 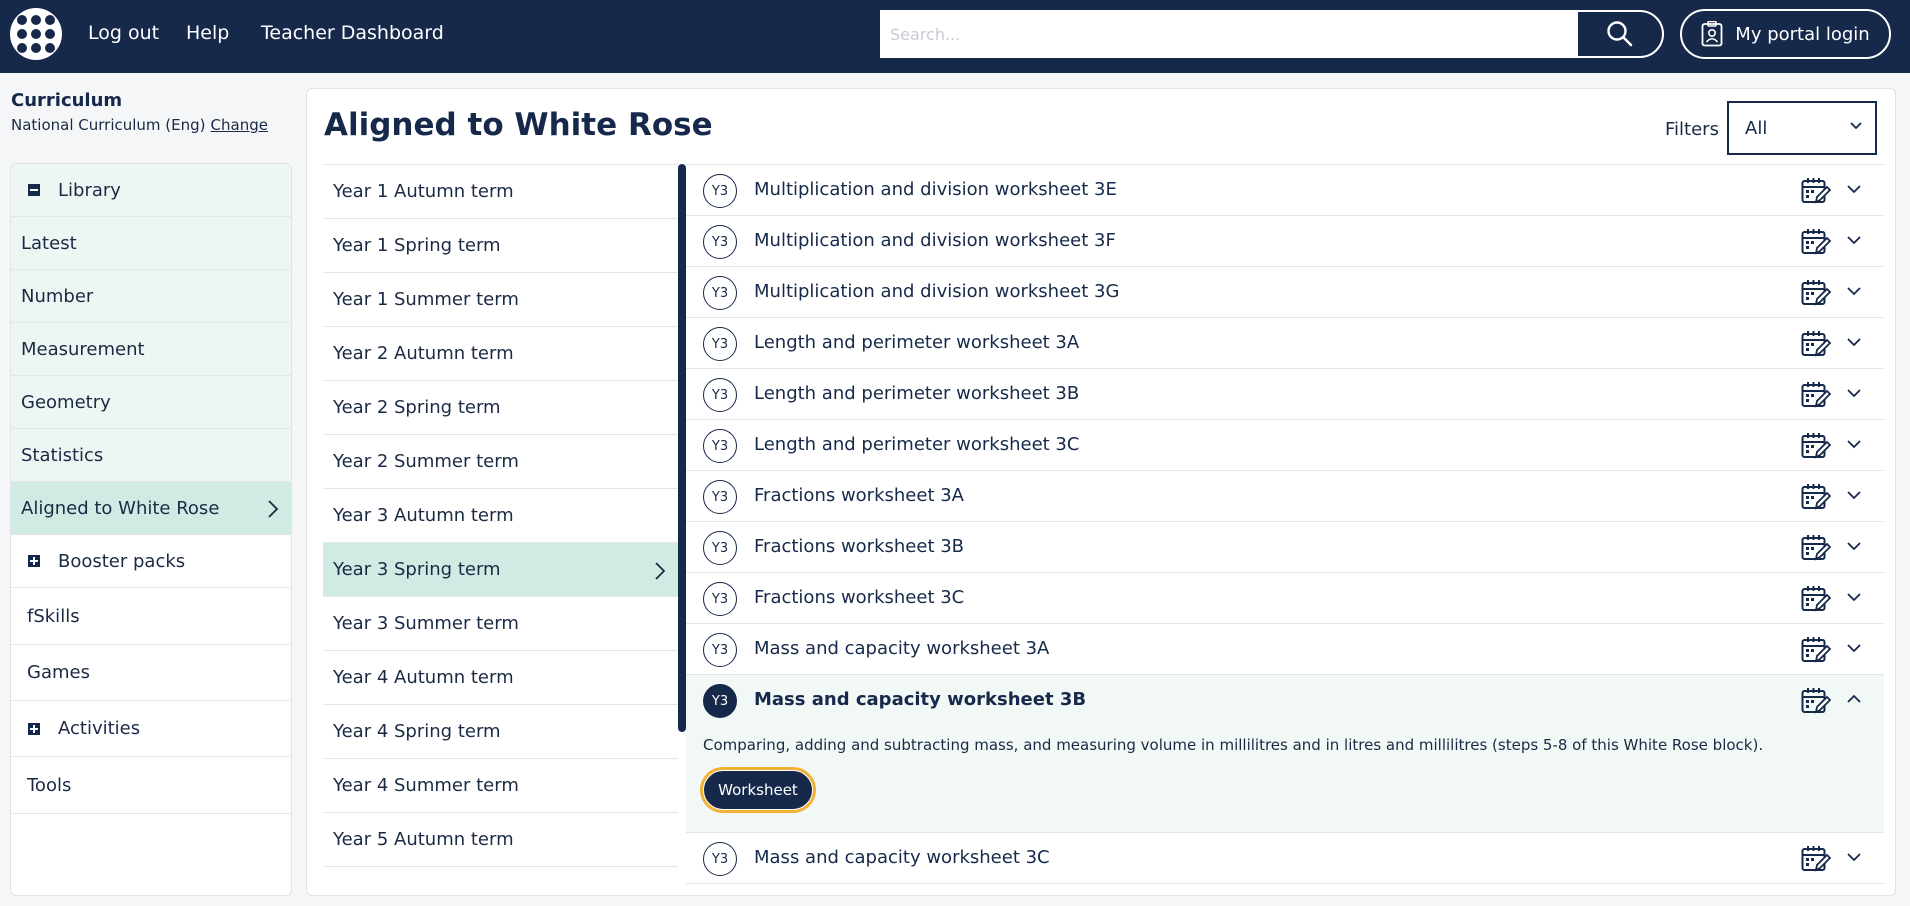 I want to click on apps-menu-icon, so click(x=36, y=34).